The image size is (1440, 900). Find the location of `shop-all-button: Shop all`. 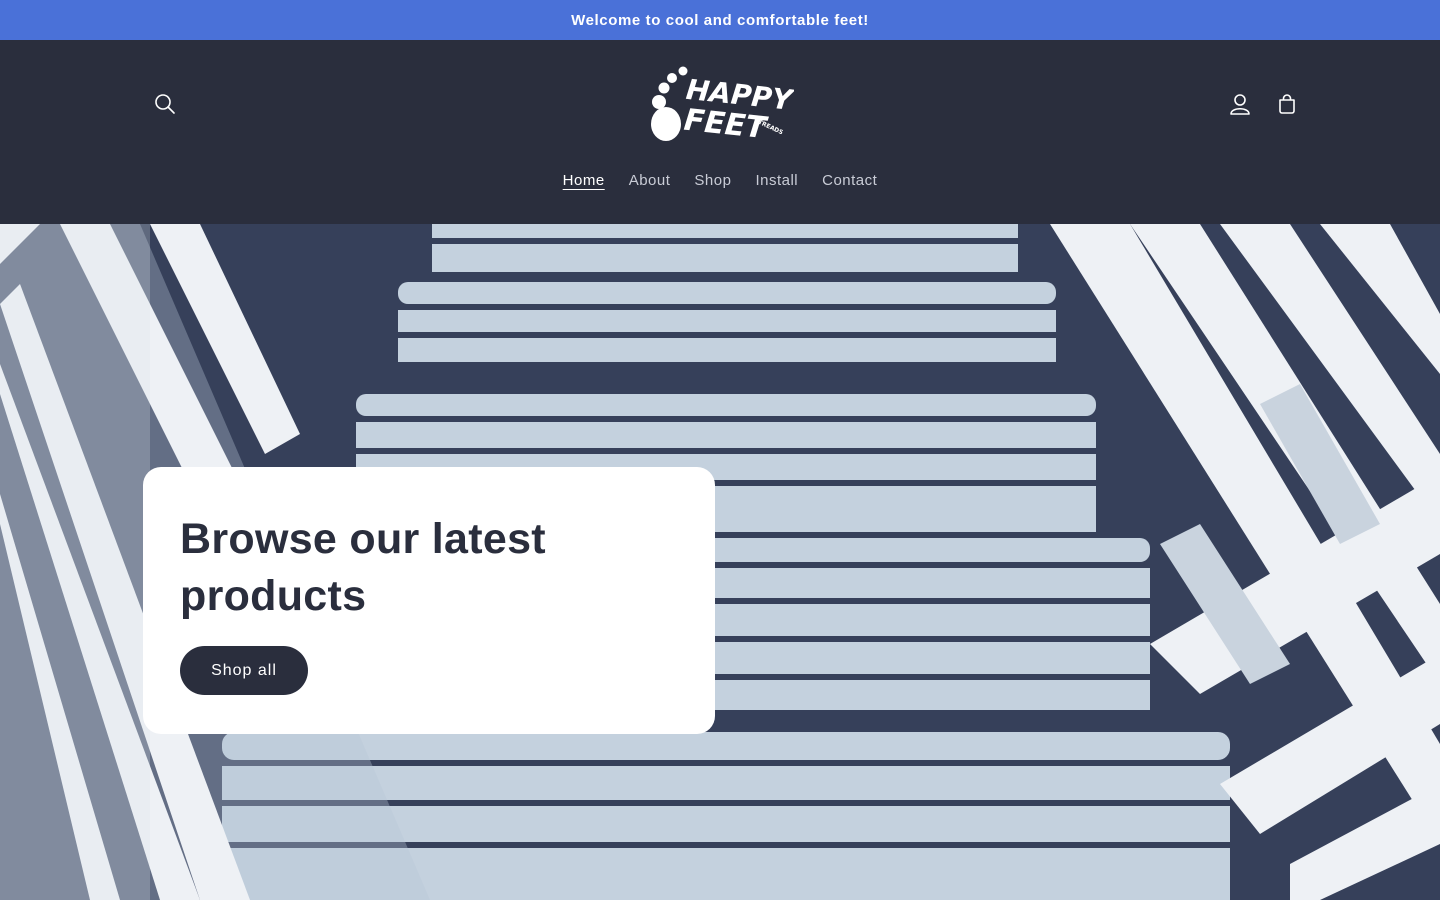

shop-all-button: Shop all is located at coordinates (244, 670).